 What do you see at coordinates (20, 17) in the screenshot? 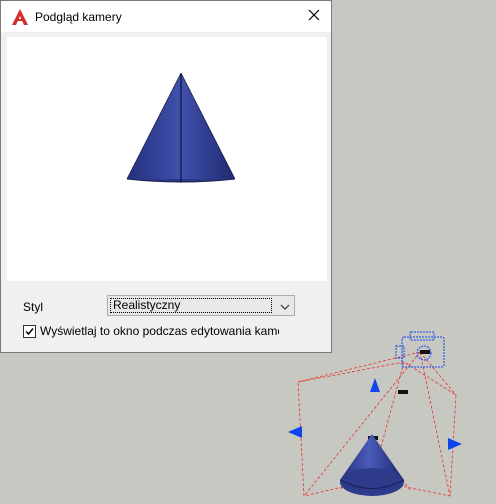
I see `autocad-icon` at bounding box center [20, 17].